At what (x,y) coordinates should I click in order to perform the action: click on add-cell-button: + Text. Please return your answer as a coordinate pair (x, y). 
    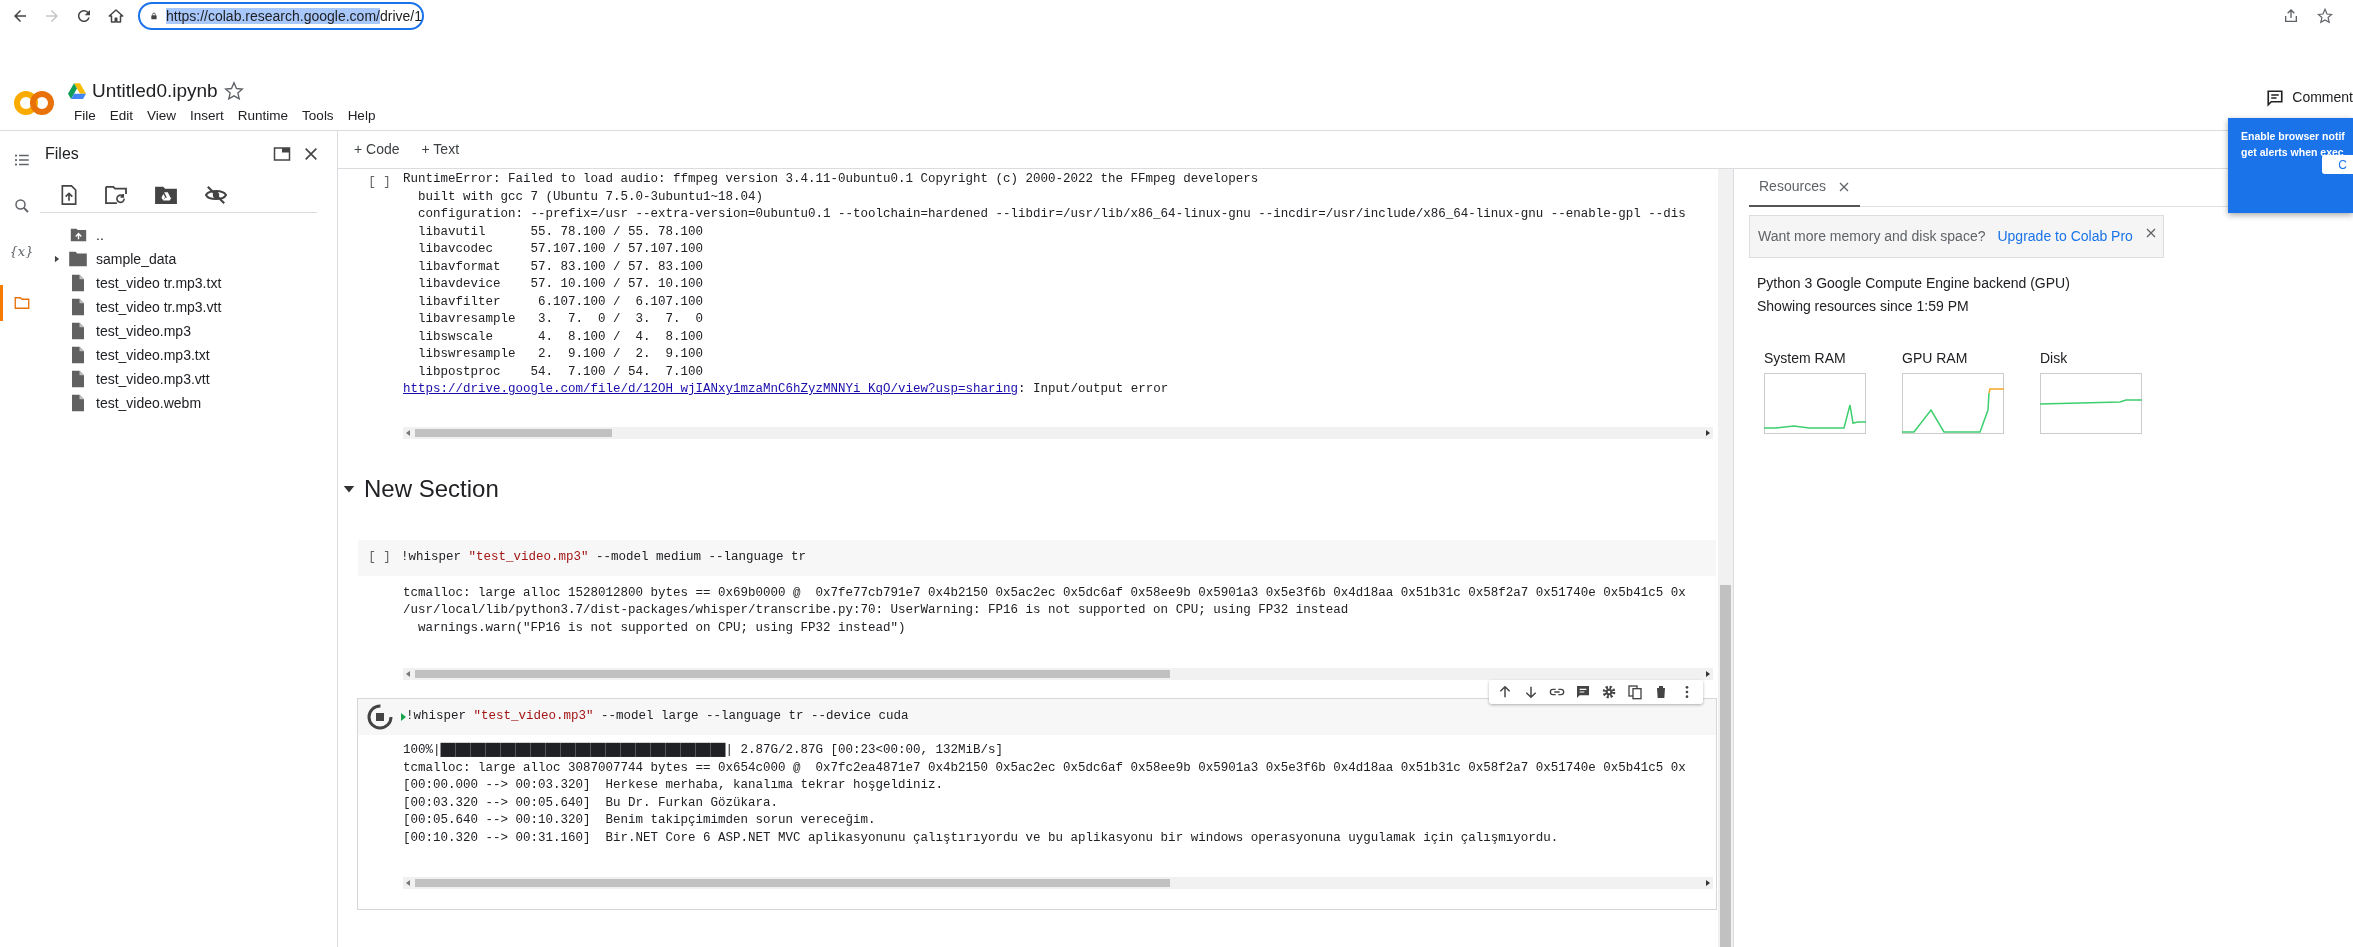
    Looking at the image, I should click on (440, 149).